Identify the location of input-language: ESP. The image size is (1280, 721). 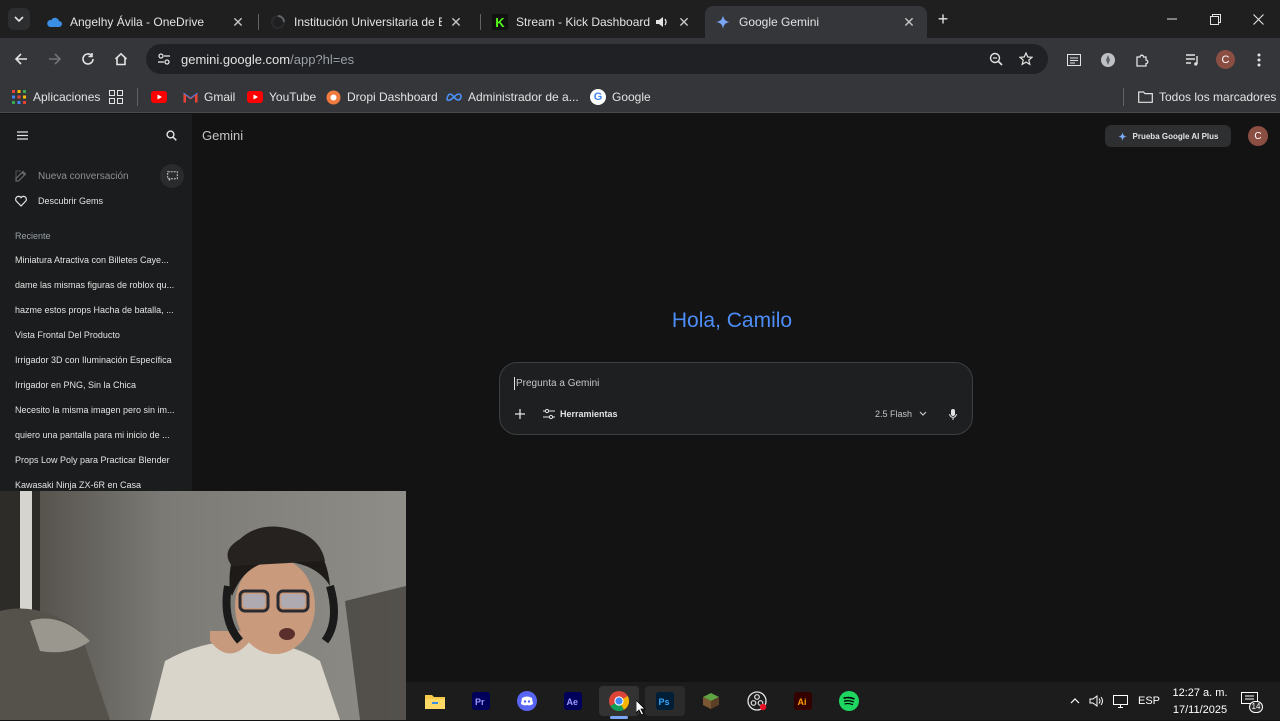
(1149, 701).